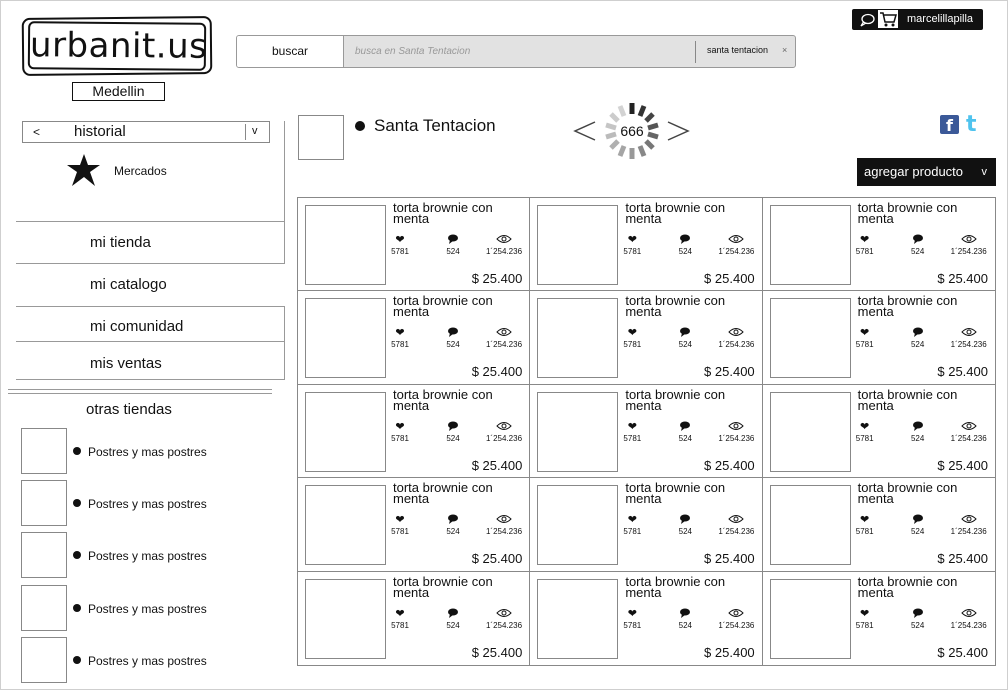 The height and width of the screenshot is (690, 1008). I want to click on nav-mi-tienda: mi tienda, so click(120, 242).